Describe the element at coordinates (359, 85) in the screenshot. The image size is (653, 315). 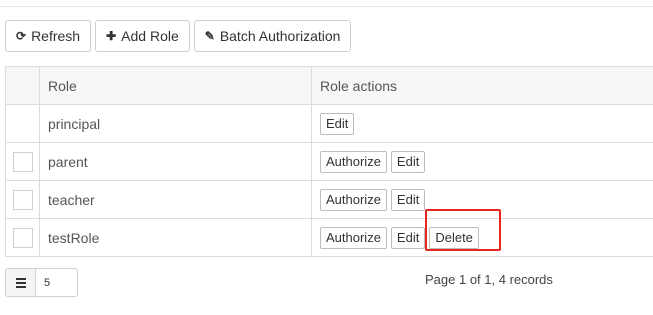
I see `header-role-actions: Role actions` at that location.